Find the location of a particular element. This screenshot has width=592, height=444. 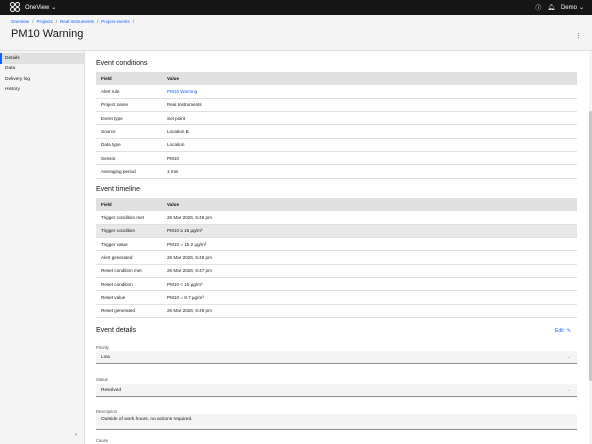

collapse-sidebar-icon: ‹ is located at coordinates (76, 435).